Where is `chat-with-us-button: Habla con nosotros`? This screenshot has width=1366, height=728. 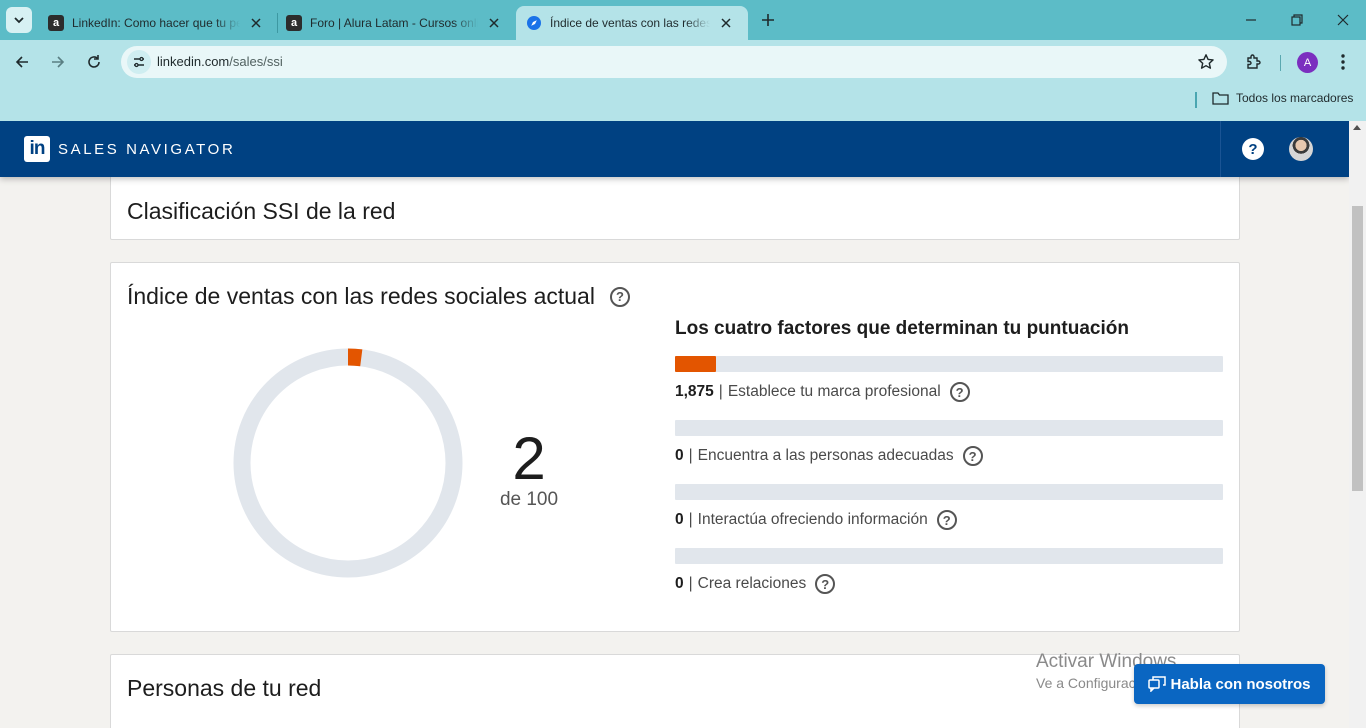 chat-with-us-button: Habla con nosotros is located at coordinates (1229, 684).